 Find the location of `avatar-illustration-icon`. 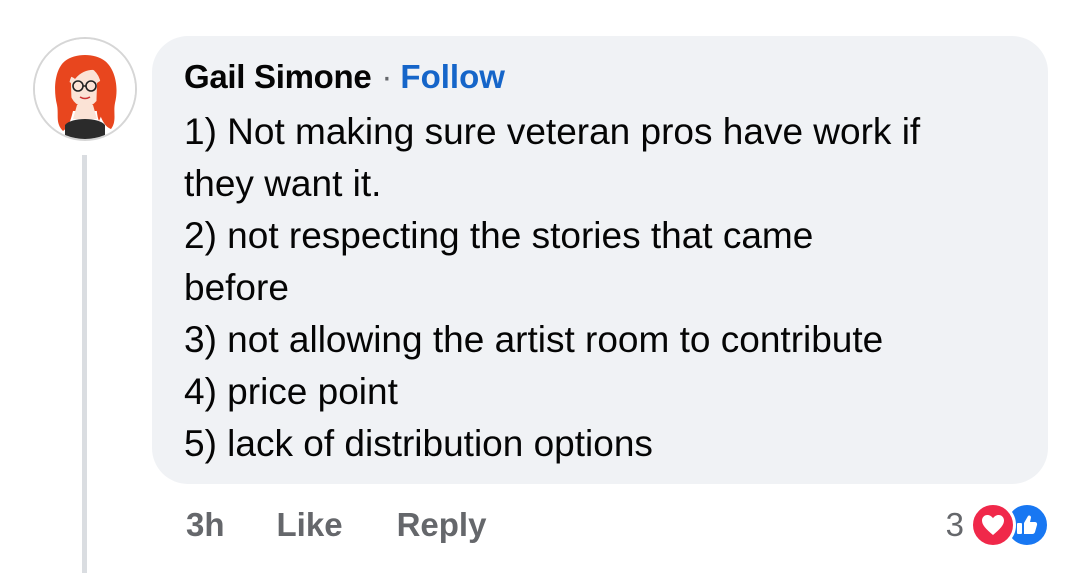

avatar-illustration-icon is located at coordinates (85, 89).